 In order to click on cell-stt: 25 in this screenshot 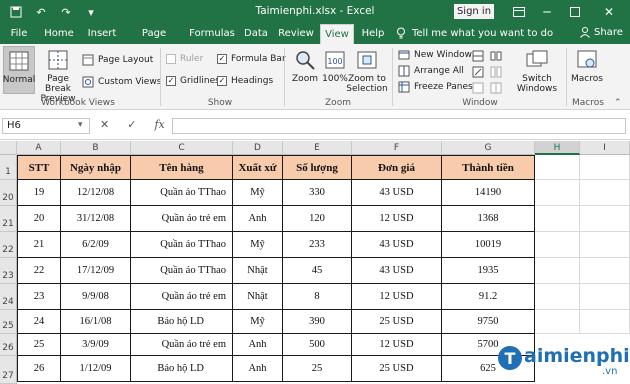, I will do `click(39, 345)`.